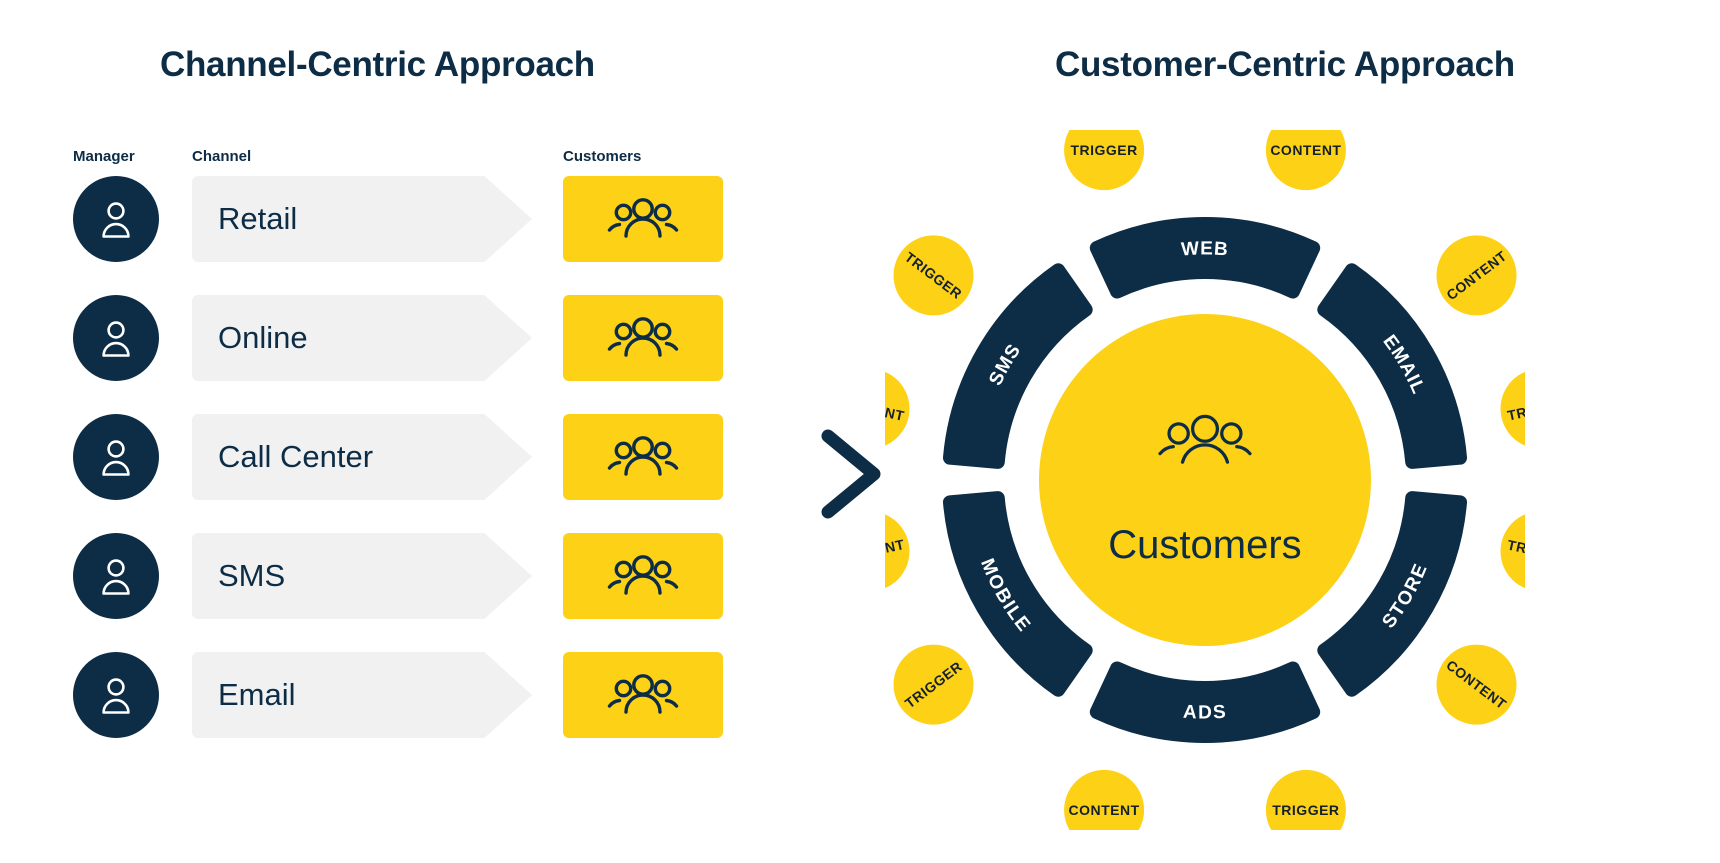  I want to click on channel-label: Retail, so click(258, 218).